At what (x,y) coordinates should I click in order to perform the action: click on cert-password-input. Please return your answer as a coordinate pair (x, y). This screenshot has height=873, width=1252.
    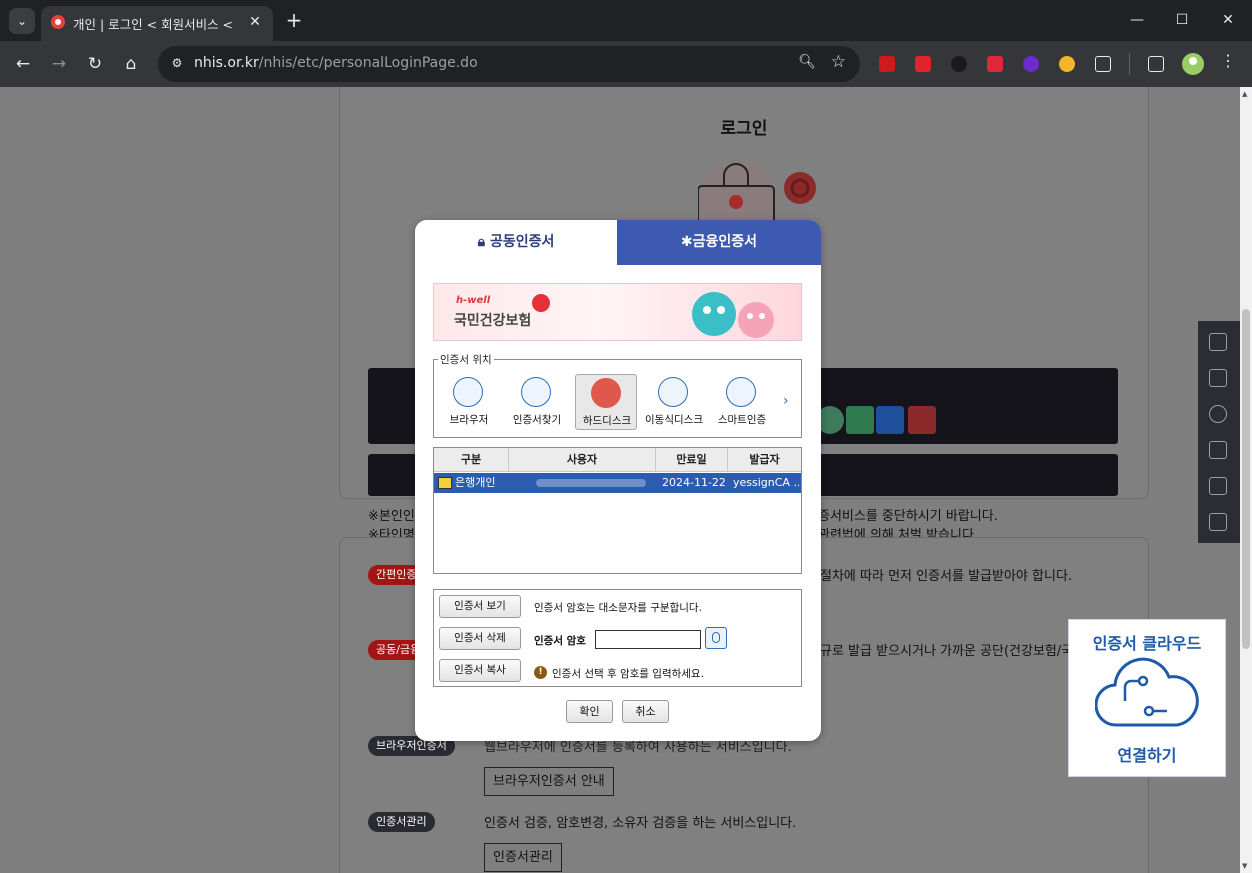
    Looking at the image, I should click on (648, 639).